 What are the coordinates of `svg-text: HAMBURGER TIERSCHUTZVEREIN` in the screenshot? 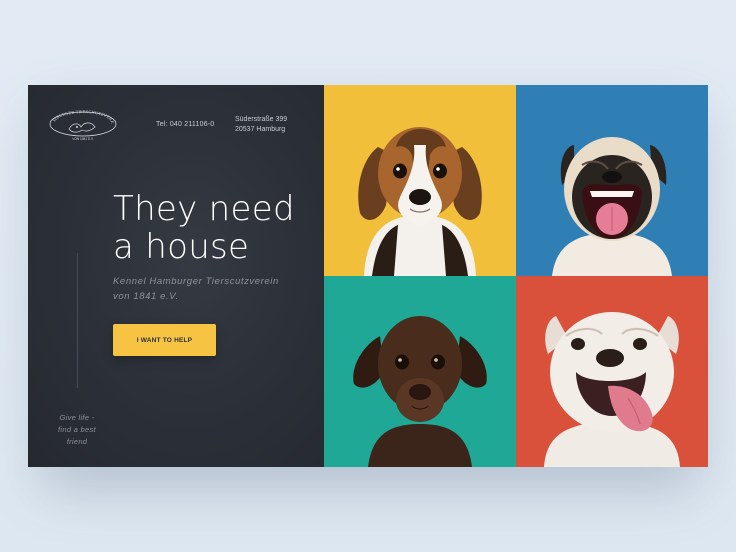 It's located at (81, 116).